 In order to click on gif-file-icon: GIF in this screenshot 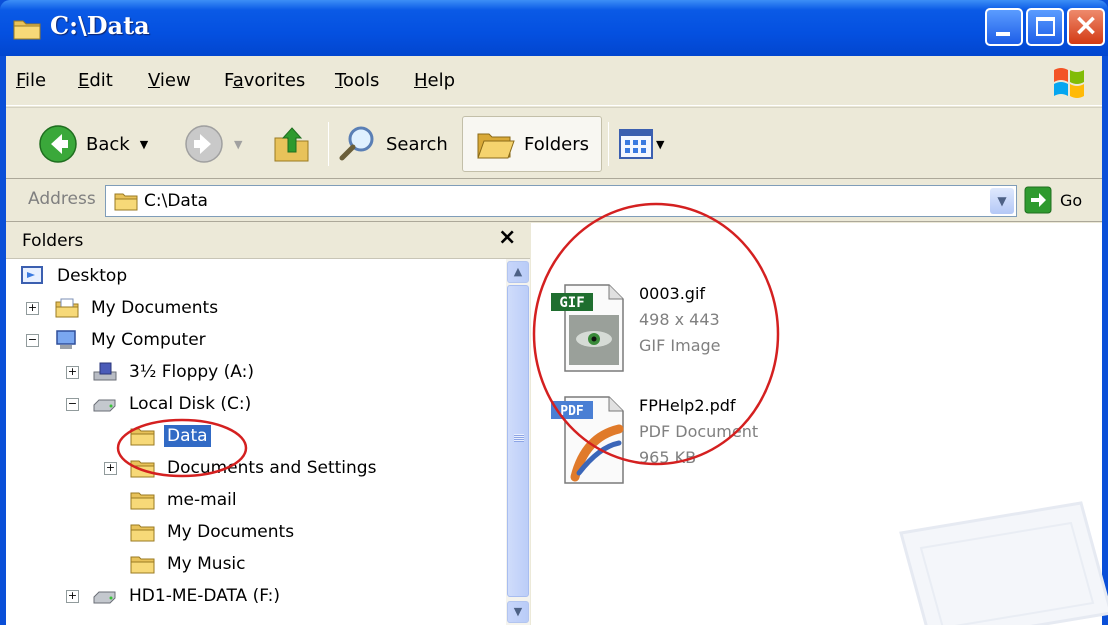, I will do `click(587, 328)`.